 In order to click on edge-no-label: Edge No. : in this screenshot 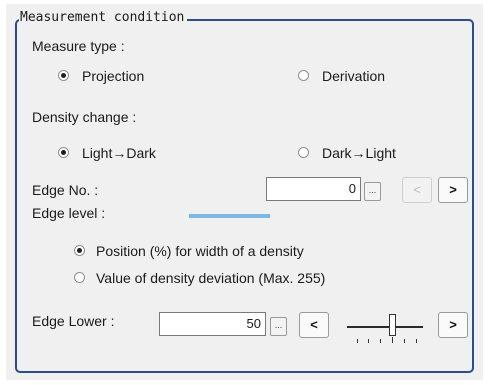, I will do `click(65, 190)`.